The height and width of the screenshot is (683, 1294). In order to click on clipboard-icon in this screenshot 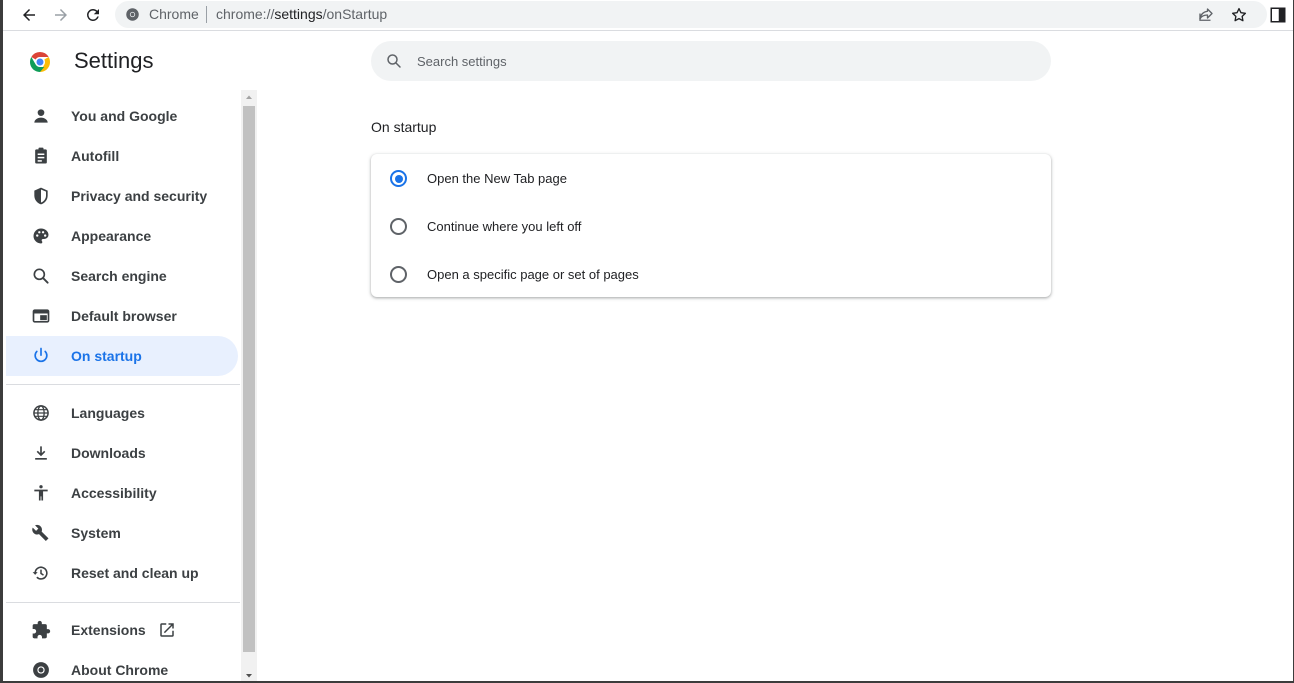, I will do `click(41, 155)`.